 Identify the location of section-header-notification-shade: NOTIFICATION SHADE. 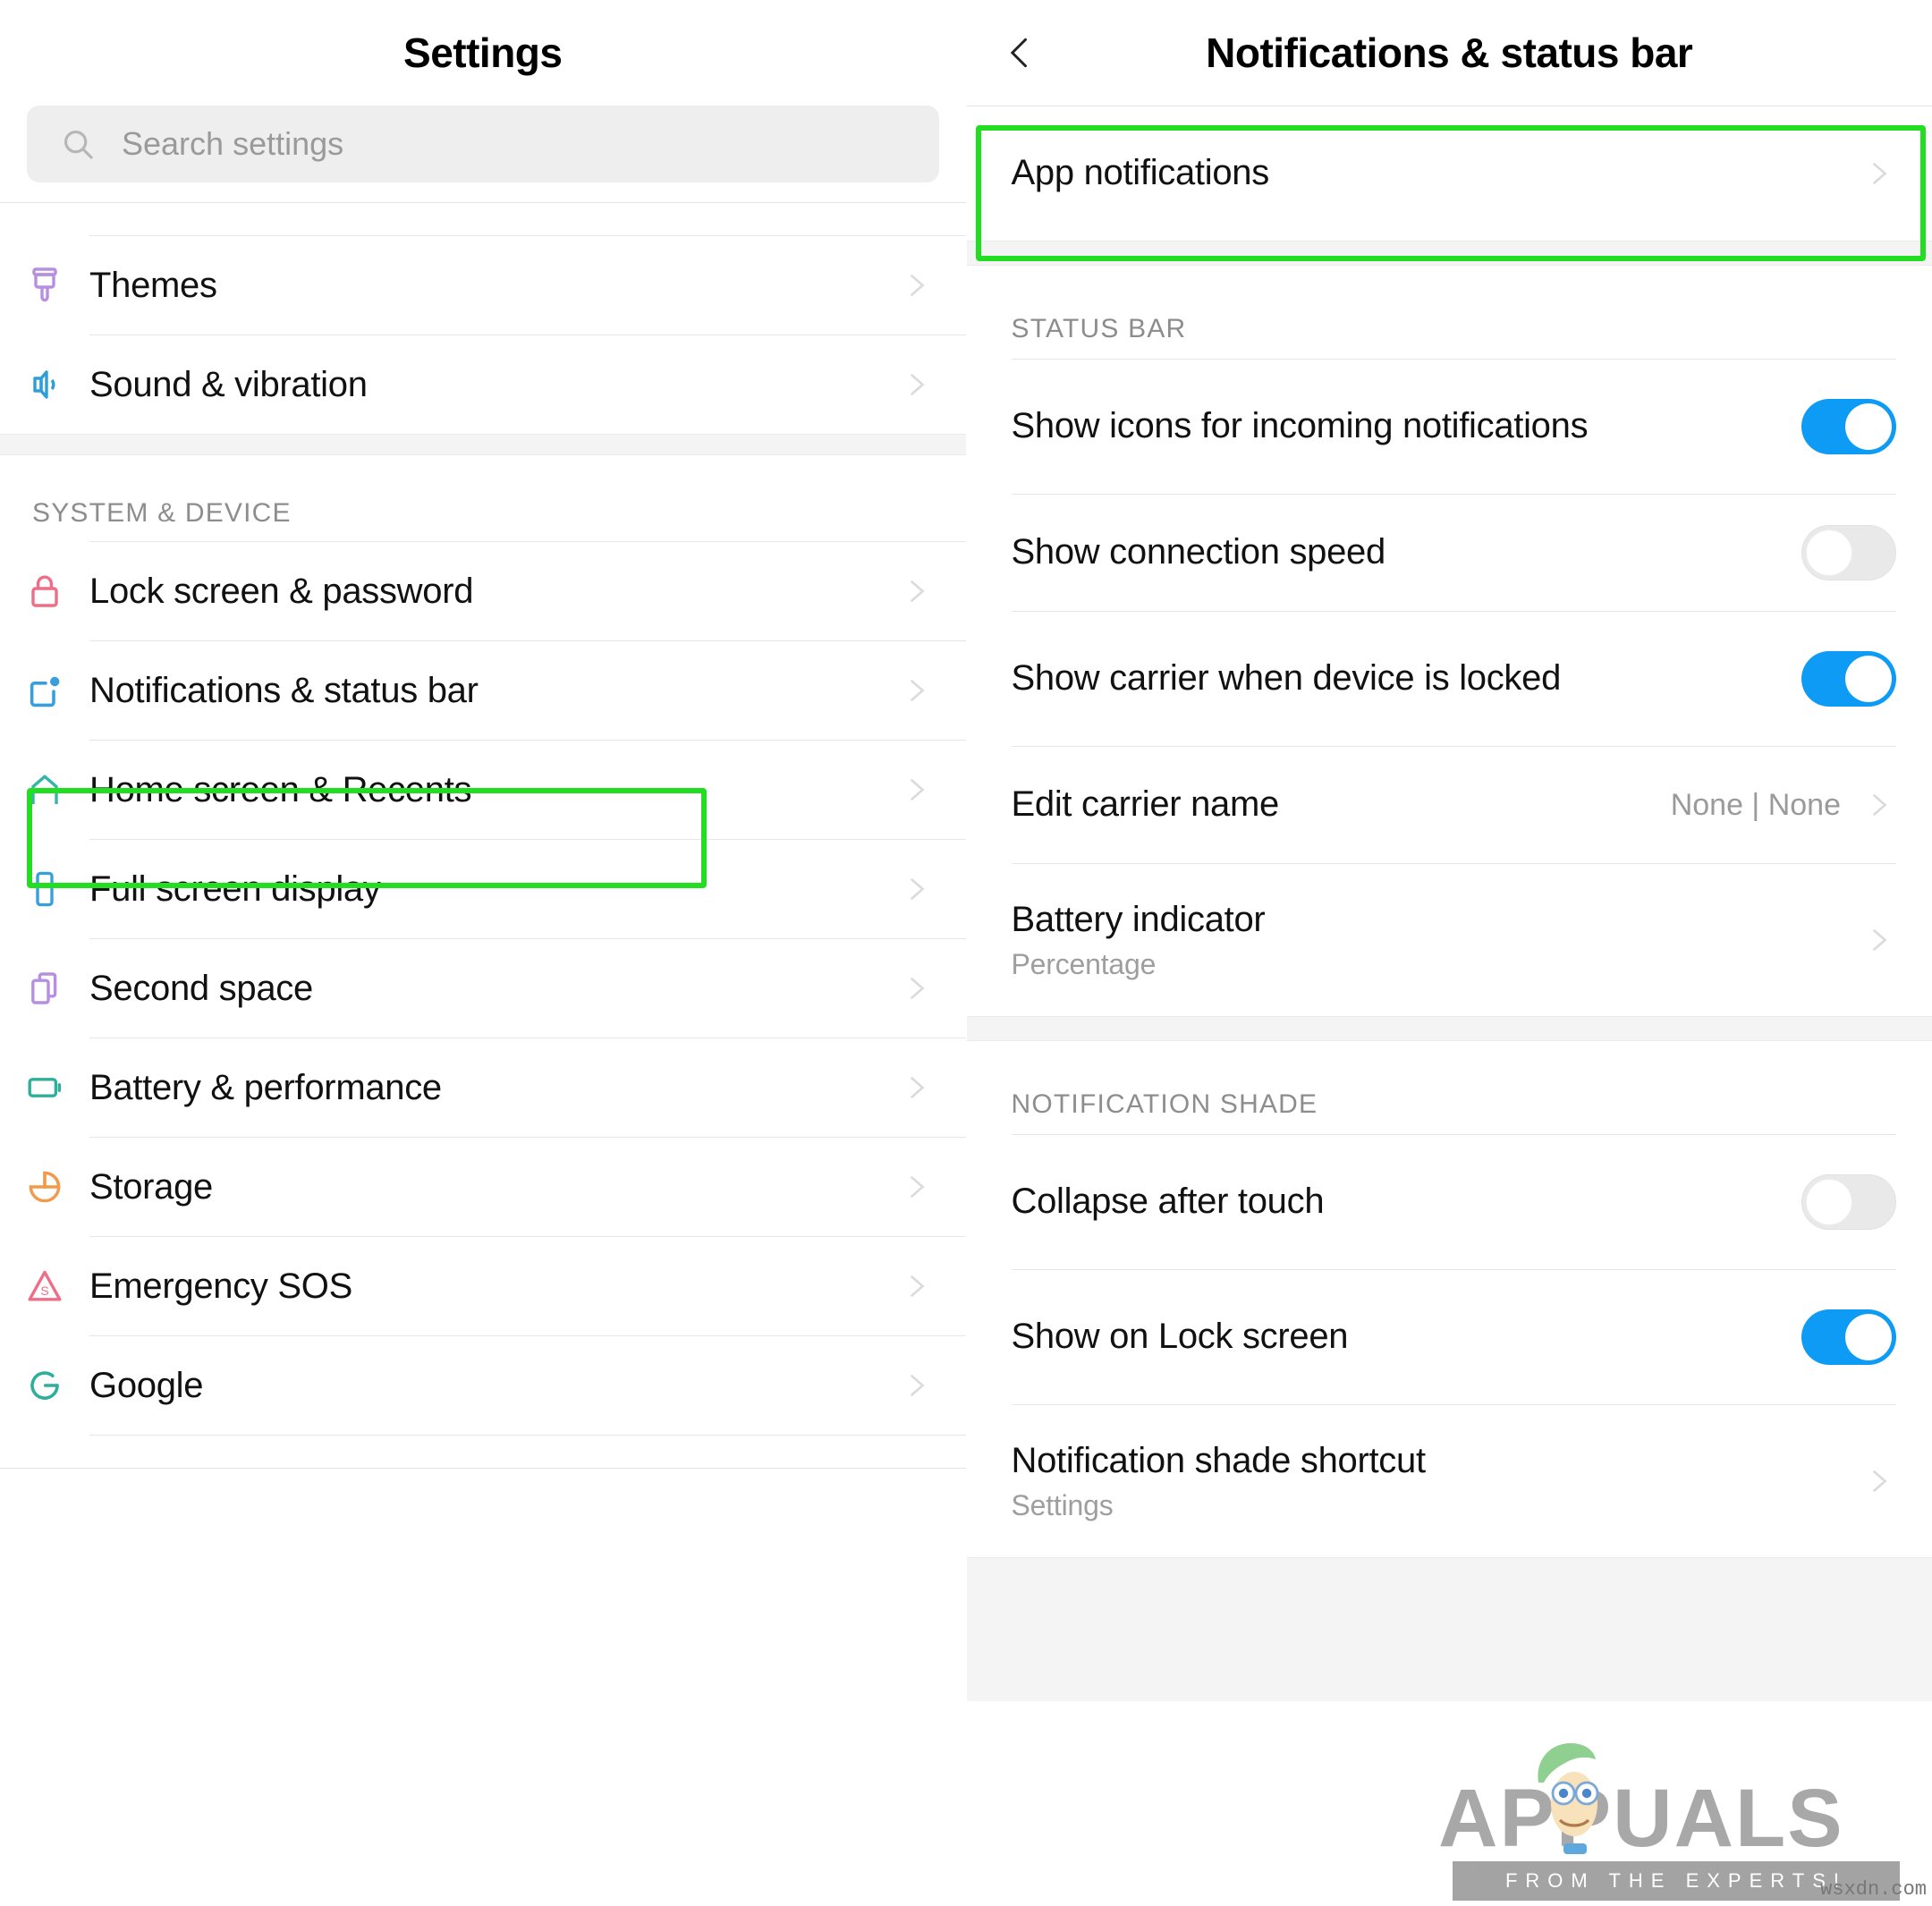
(1164, 1104).